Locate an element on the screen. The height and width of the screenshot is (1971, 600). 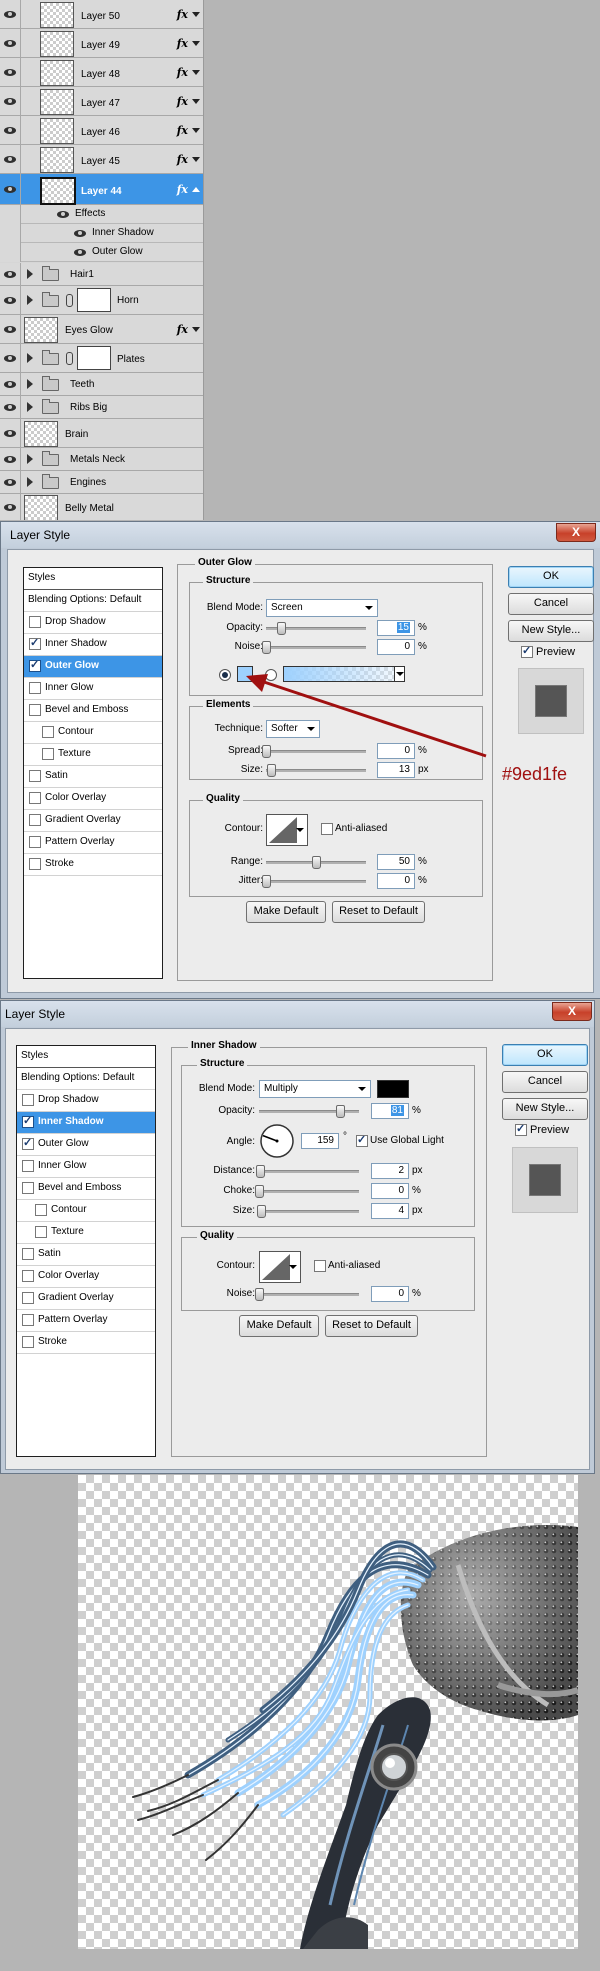
style-item-blending-options-default: Blending Options: Default is located at coordinates (93, 601).